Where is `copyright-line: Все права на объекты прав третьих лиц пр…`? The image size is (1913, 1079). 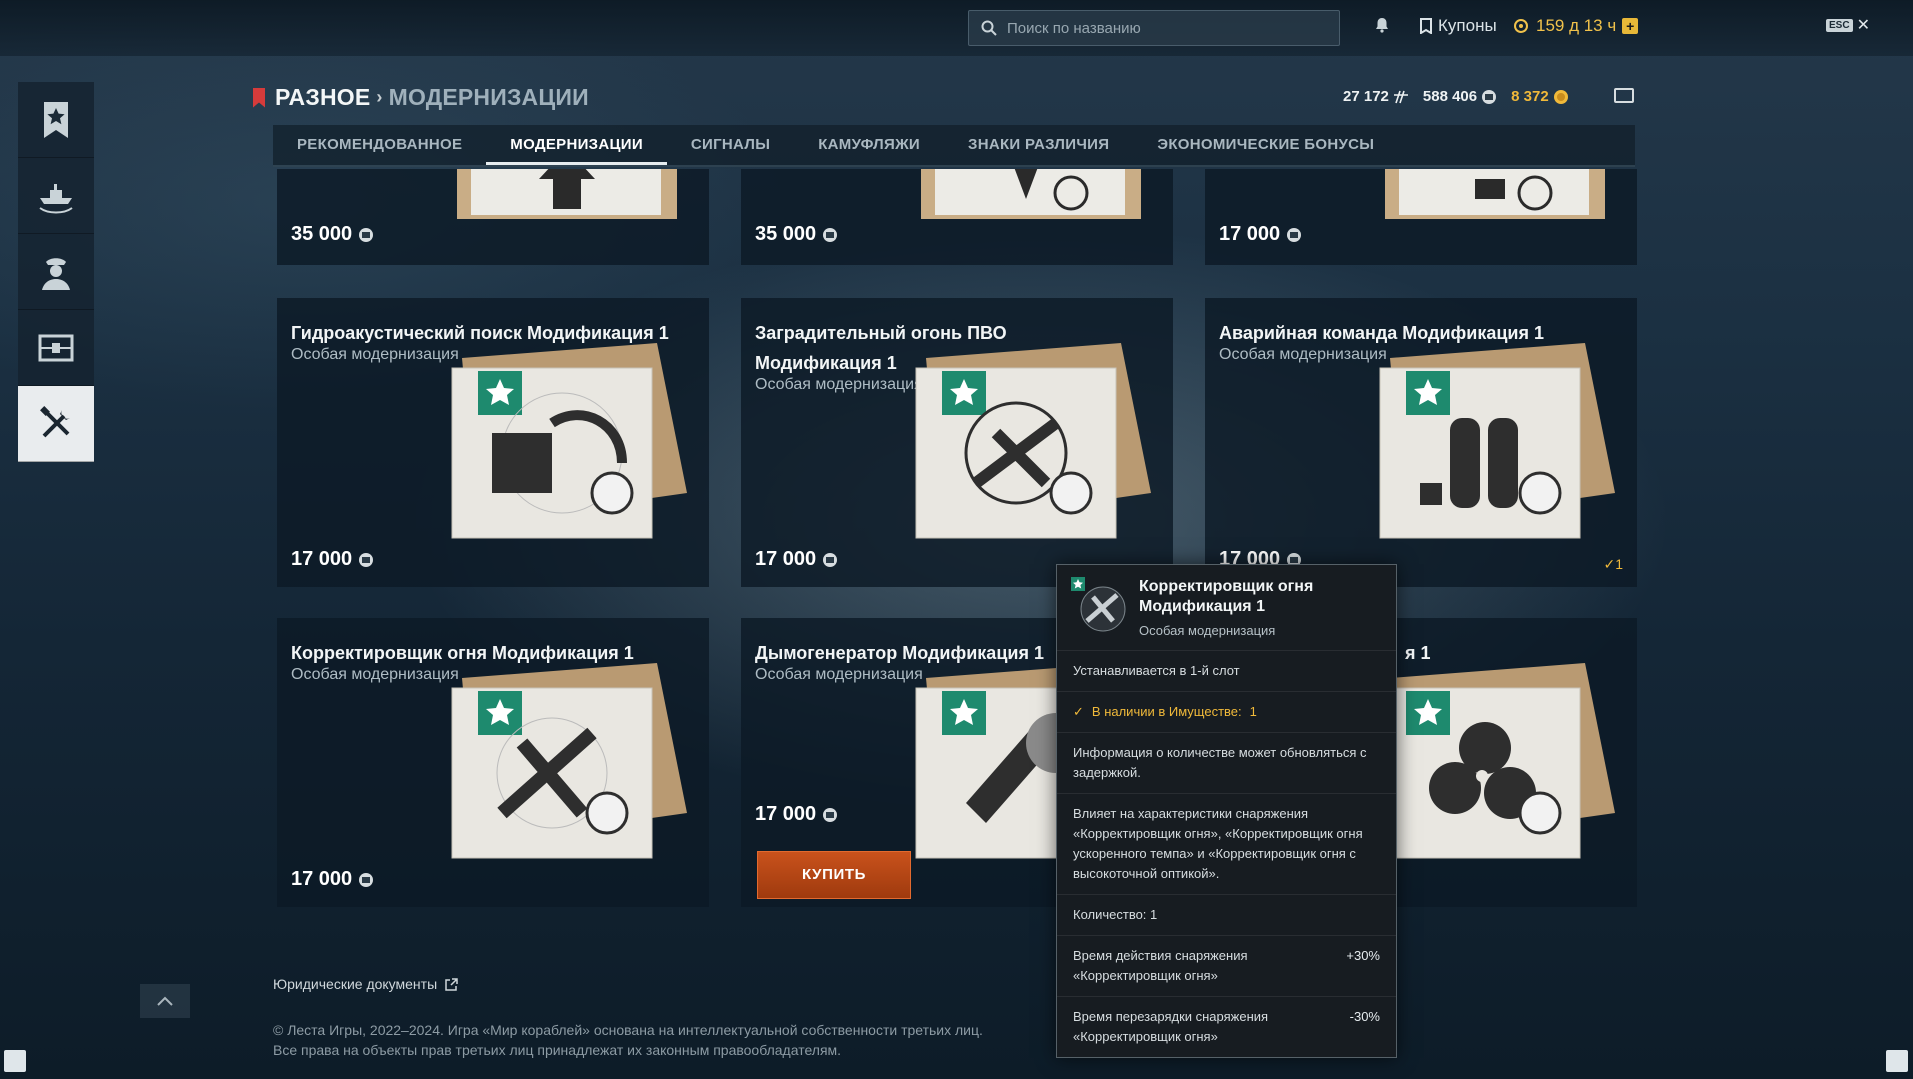
copyright-line: Все права на объекты прав третьих лиц пр… is located at coordinates (557, 1050).